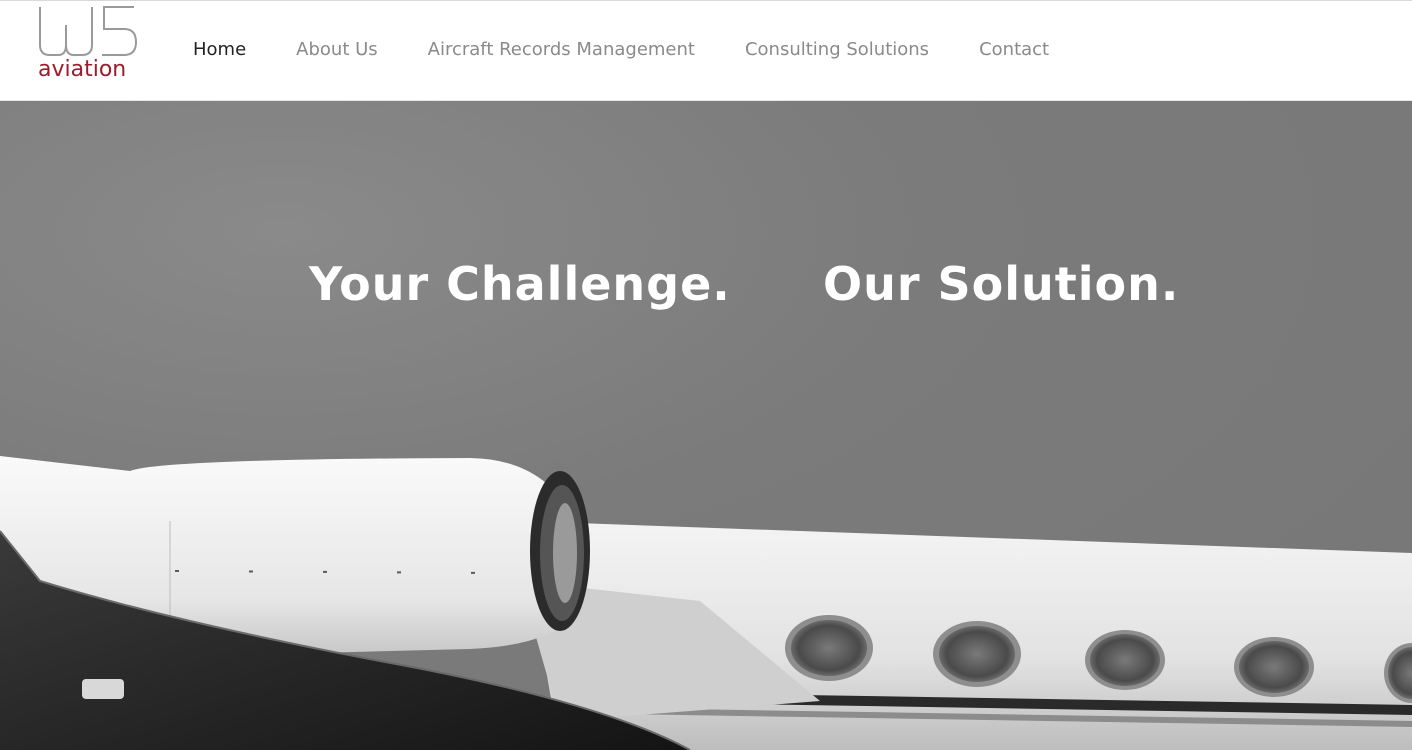 The width and height of the screenshot is (1412, 750). I want to click on nav-item-about-us: About Us, so click(337, 49).